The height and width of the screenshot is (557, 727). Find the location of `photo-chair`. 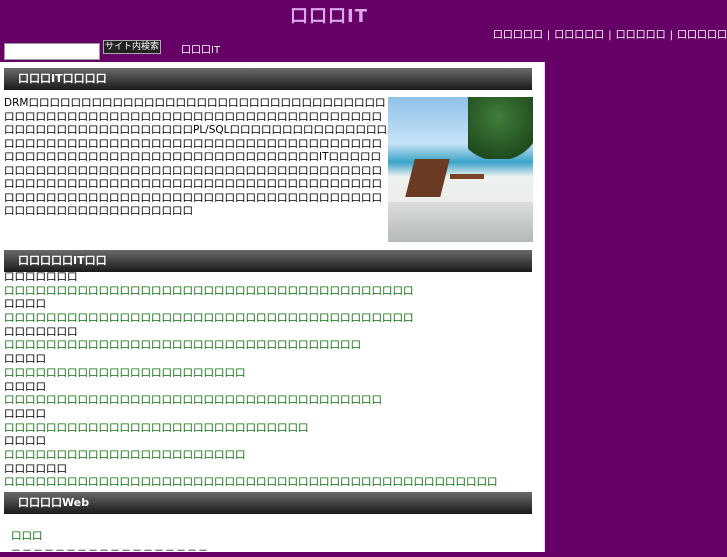

photo-chair is located at coordinates (427, 178).